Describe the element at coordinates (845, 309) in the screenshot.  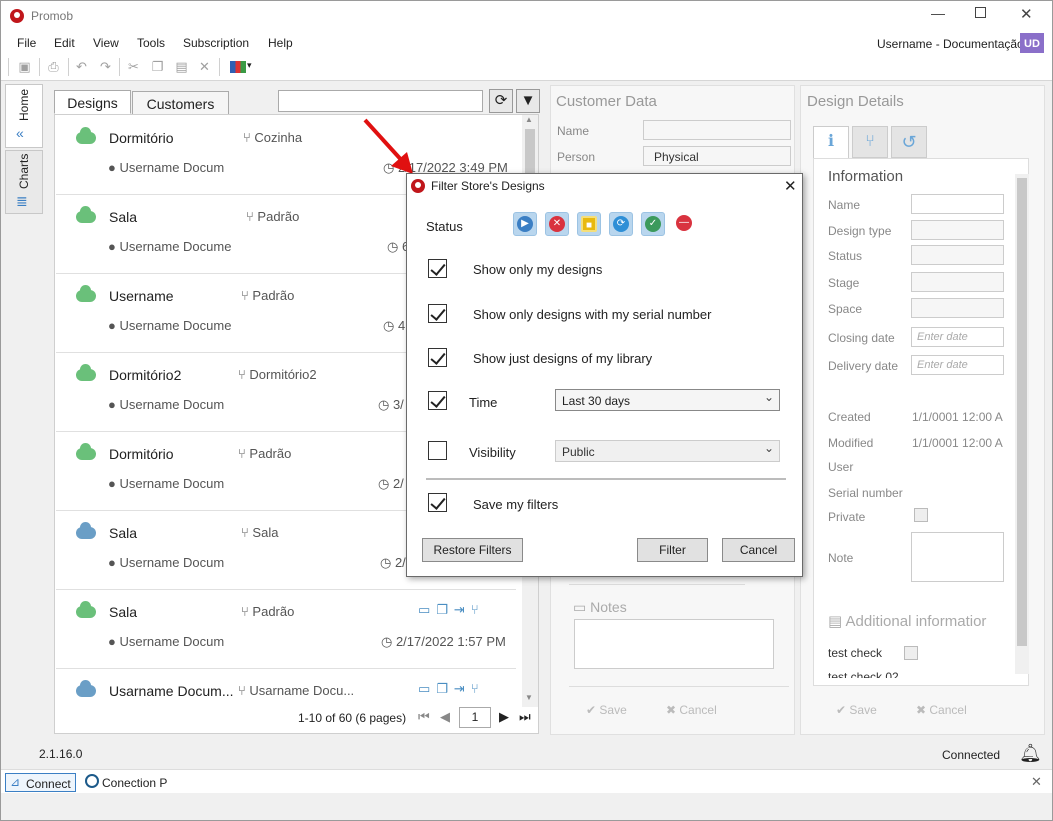
I see `detail-field-label: Space` at that location.